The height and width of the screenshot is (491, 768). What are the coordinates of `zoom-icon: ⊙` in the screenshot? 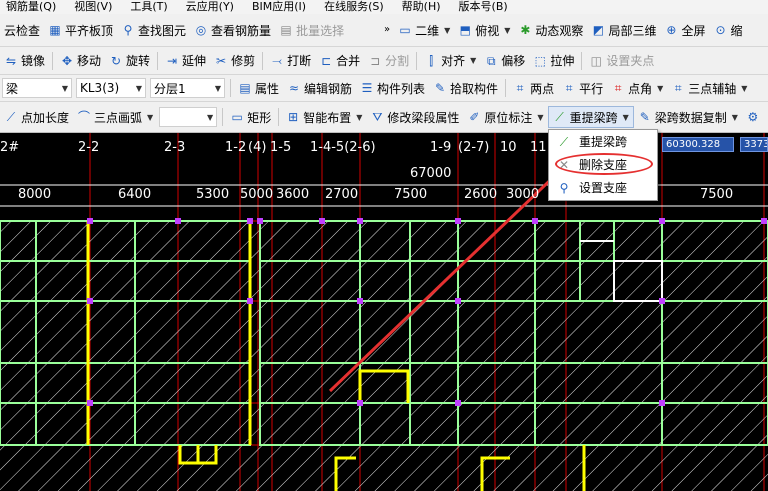 It's located at (720, 30).